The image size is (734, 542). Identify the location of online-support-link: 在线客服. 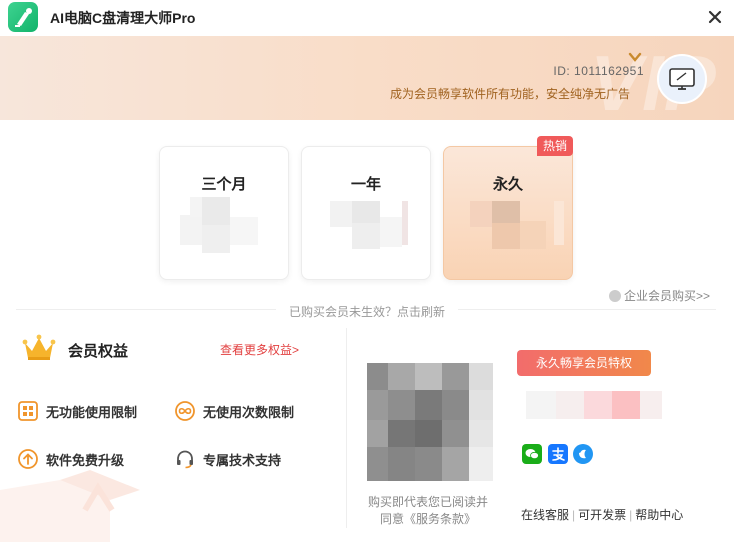
(545, 515).